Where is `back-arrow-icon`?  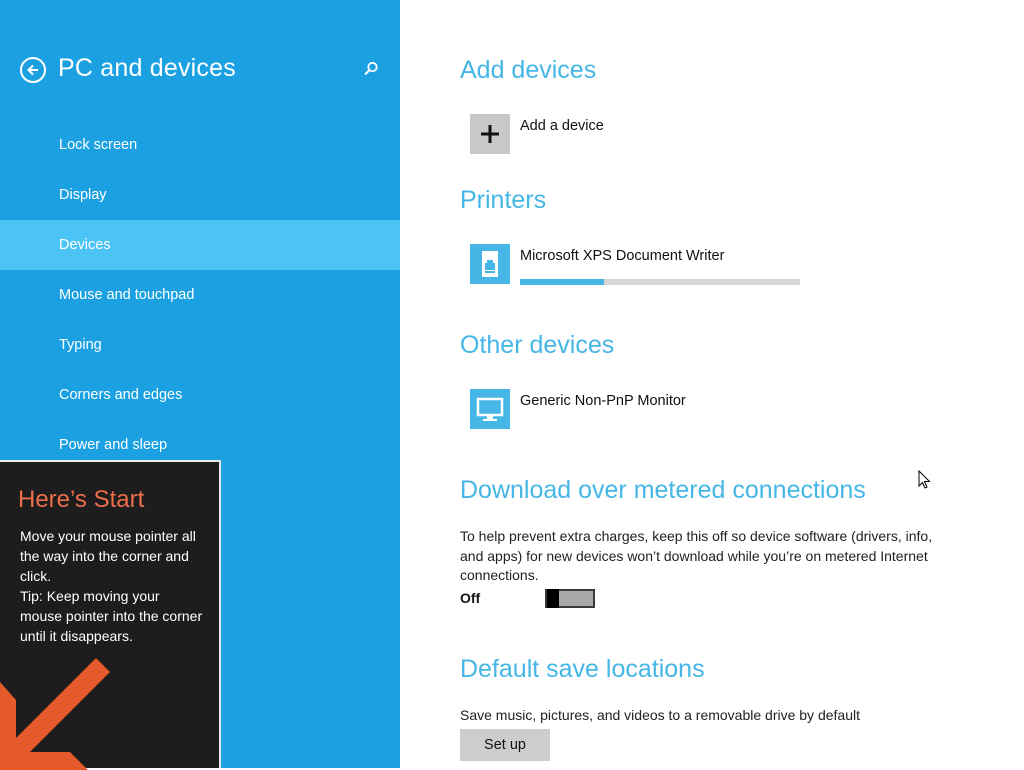 back-arrow-icon is located at coordinates (32, 70).